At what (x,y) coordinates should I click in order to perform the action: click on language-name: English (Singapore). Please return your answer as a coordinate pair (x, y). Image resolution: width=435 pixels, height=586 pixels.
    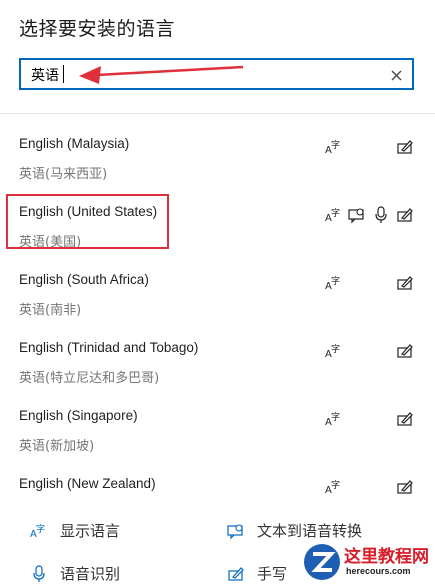
    Looking at the image, I should click on (78, 415).